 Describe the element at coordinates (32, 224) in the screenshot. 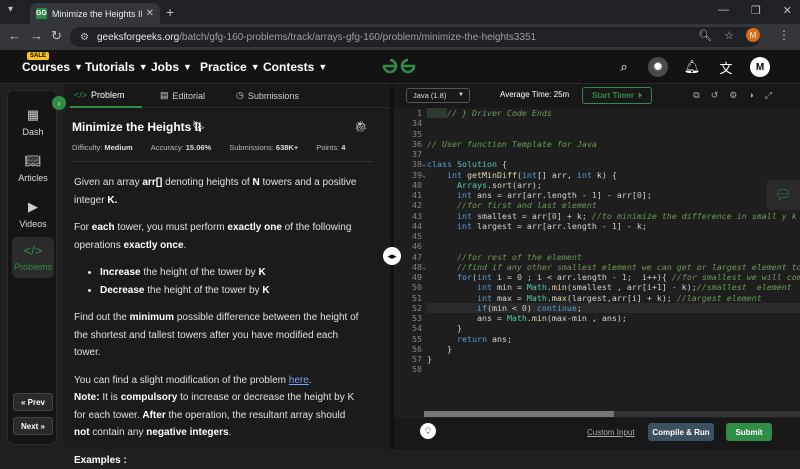

I see `rail-label: Videos` at that location.